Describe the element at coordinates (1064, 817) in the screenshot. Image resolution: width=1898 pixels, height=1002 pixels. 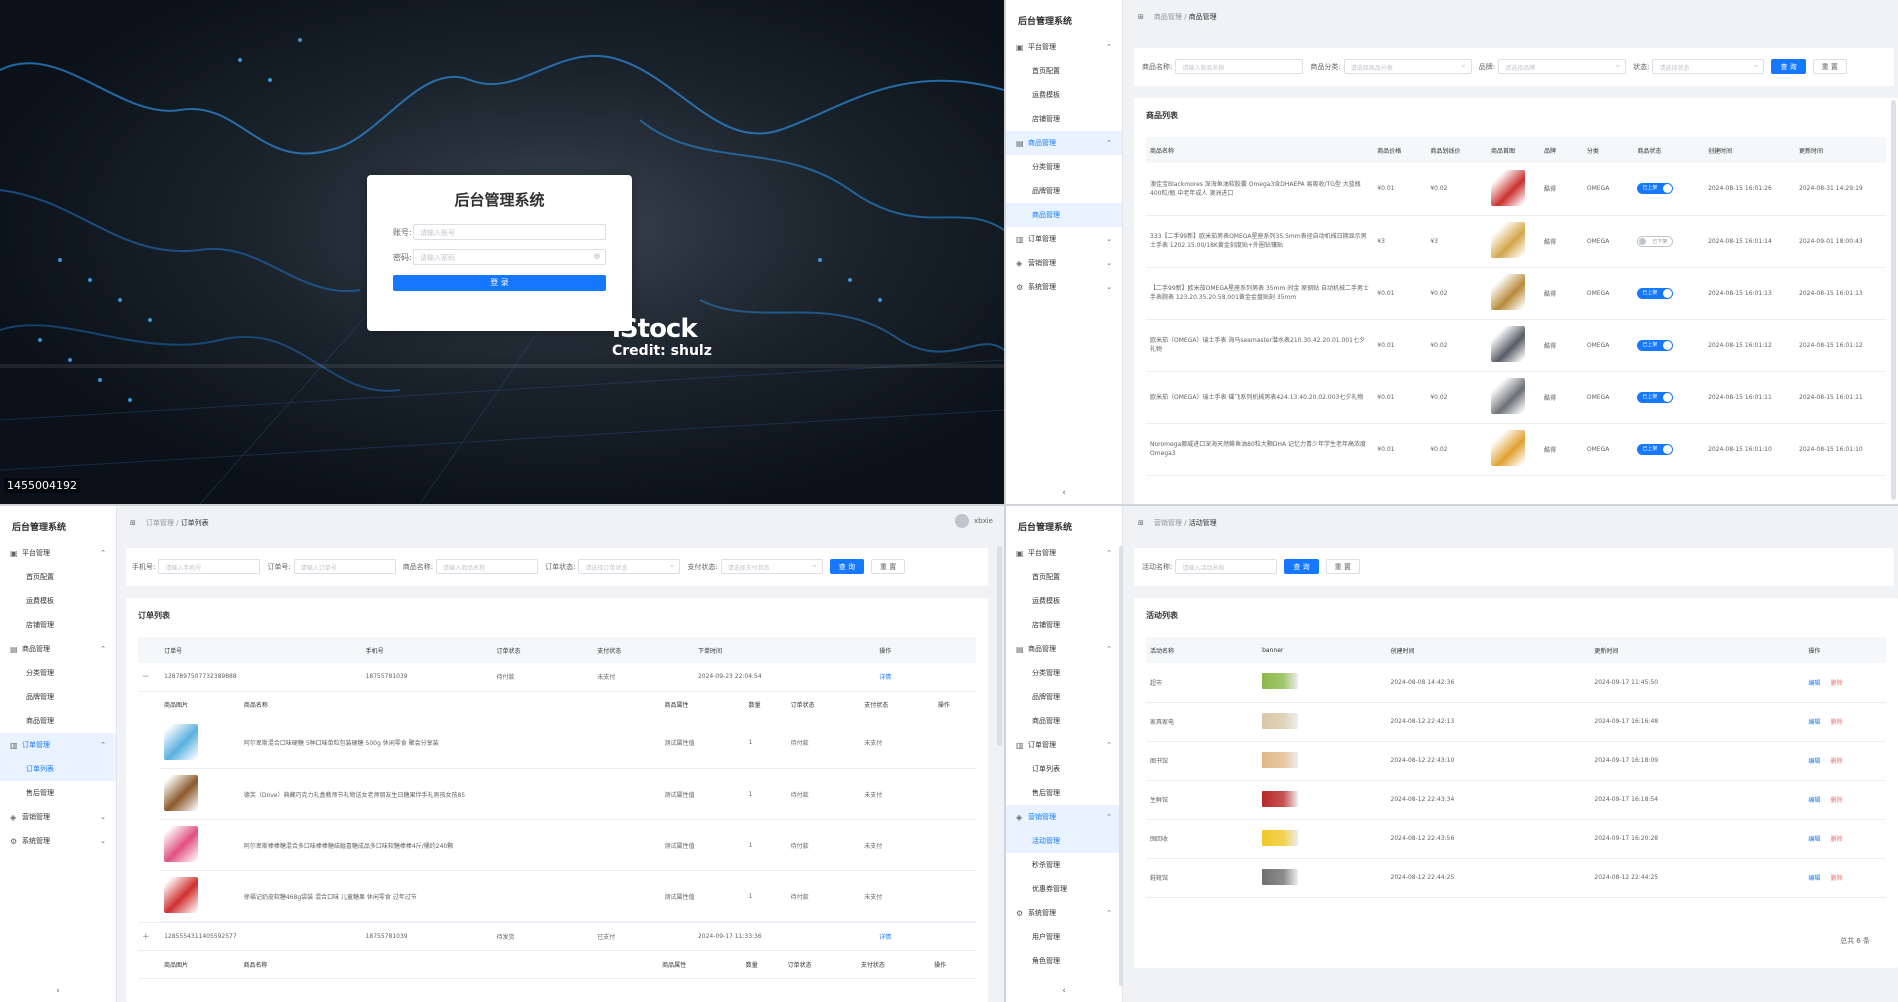
I see `menu-marketing: ◈ 营销管理 ⌃` at that location.